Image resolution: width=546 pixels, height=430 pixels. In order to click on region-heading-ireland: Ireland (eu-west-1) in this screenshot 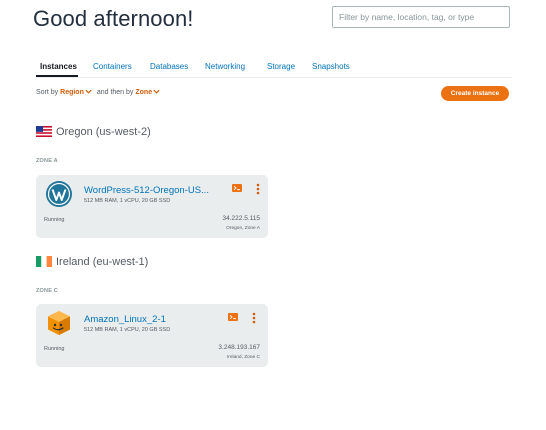, I will do `click(92, 262)`.